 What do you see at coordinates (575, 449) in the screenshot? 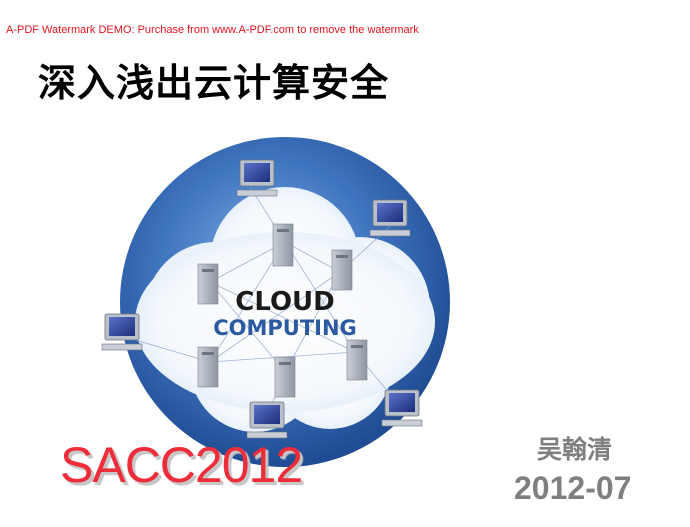
I see `author-name: 吴翰清` at bounding box center [575, 449].